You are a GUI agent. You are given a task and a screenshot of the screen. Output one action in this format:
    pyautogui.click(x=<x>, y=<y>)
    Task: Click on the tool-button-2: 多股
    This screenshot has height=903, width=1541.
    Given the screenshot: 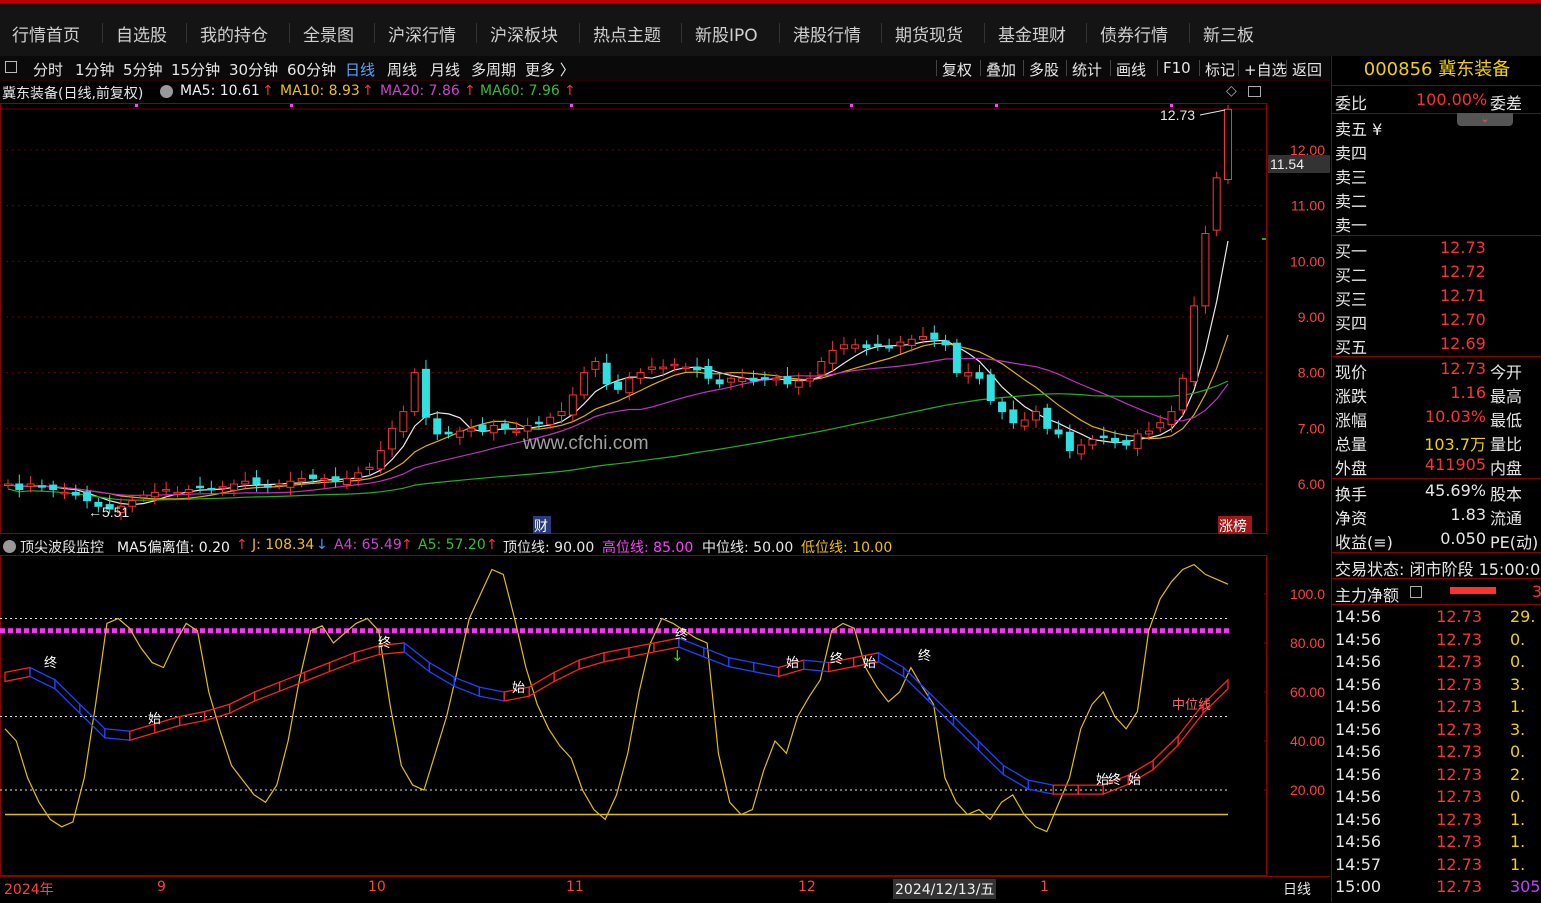 What is the action you would take?
    pyautogui.click(x=1044, y=69)
    